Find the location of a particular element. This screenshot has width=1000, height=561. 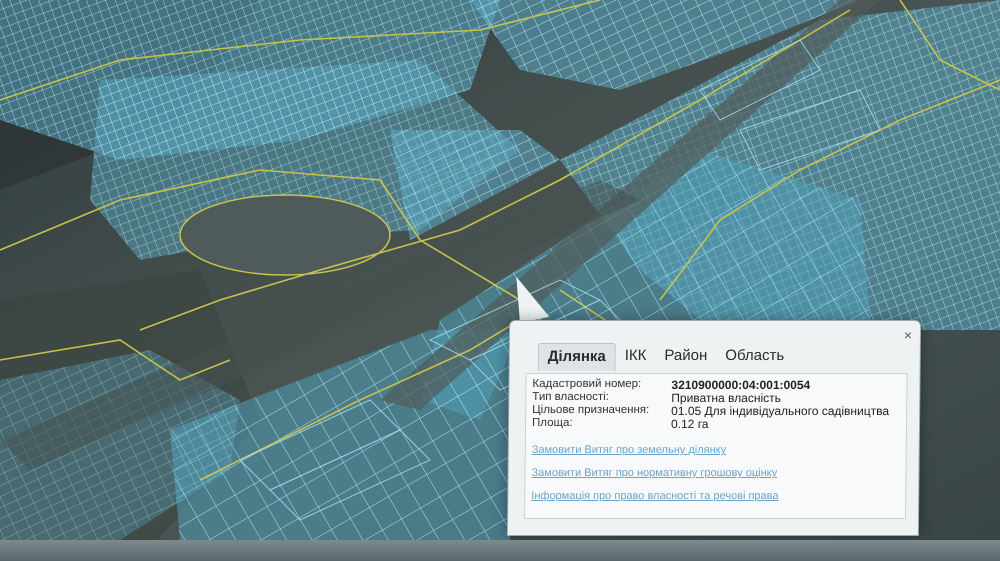

popup-tabs: Ділянка ІКК Район Область is located at coordinates (665, 357).